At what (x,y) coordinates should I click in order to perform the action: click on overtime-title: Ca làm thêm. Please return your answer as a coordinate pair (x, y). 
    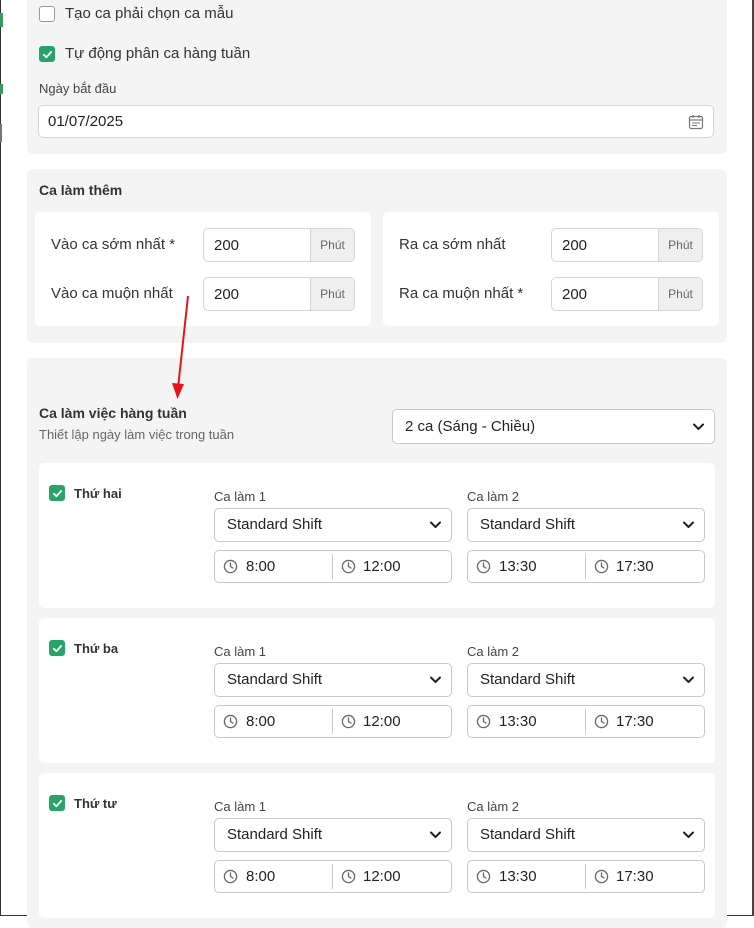
    Looking at the image, I should click on (81, 190).